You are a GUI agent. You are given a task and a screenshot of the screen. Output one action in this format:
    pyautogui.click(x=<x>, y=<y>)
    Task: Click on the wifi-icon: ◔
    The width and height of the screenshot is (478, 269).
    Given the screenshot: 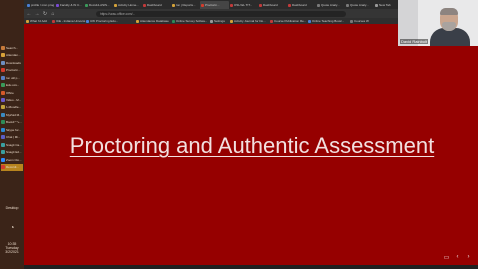 What is the action you would take?
    pyautogui.click(x=12, y=228)
    